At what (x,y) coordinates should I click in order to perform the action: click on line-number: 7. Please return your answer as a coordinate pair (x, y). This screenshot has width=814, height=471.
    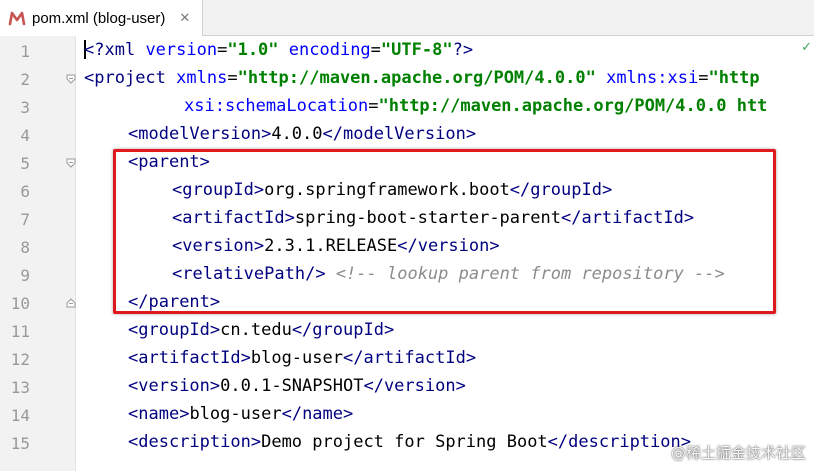
    Looking at the image, I should click on (25, 219).